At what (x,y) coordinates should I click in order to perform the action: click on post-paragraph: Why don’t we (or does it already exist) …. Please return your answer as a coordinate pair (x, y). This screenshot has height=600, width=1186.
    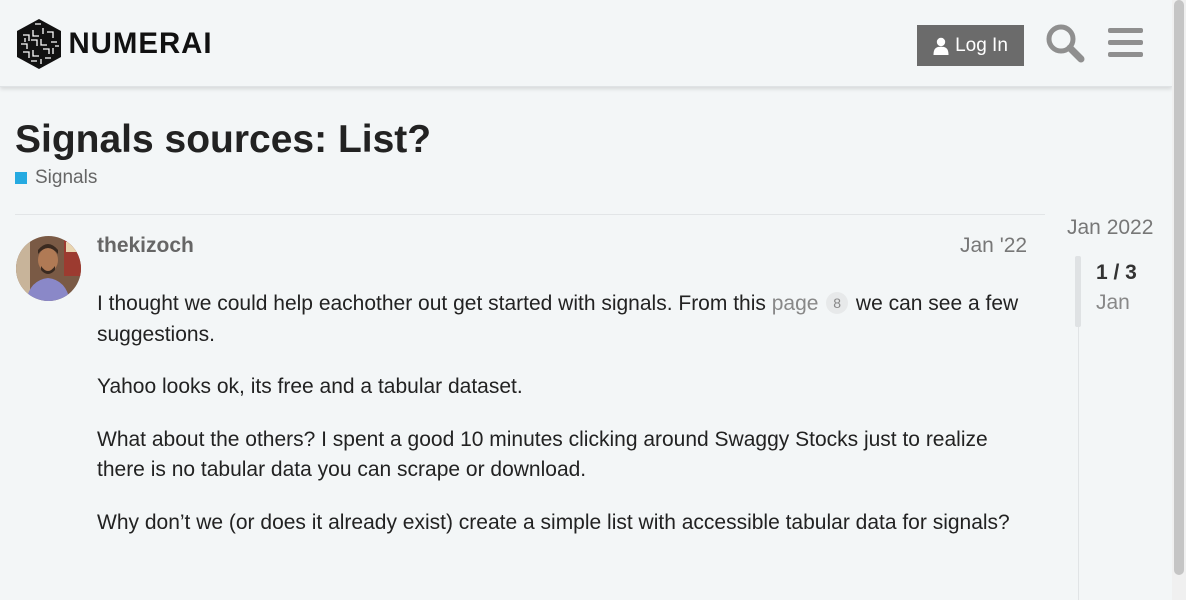
    Looking at the image, I should click on (553, 522).